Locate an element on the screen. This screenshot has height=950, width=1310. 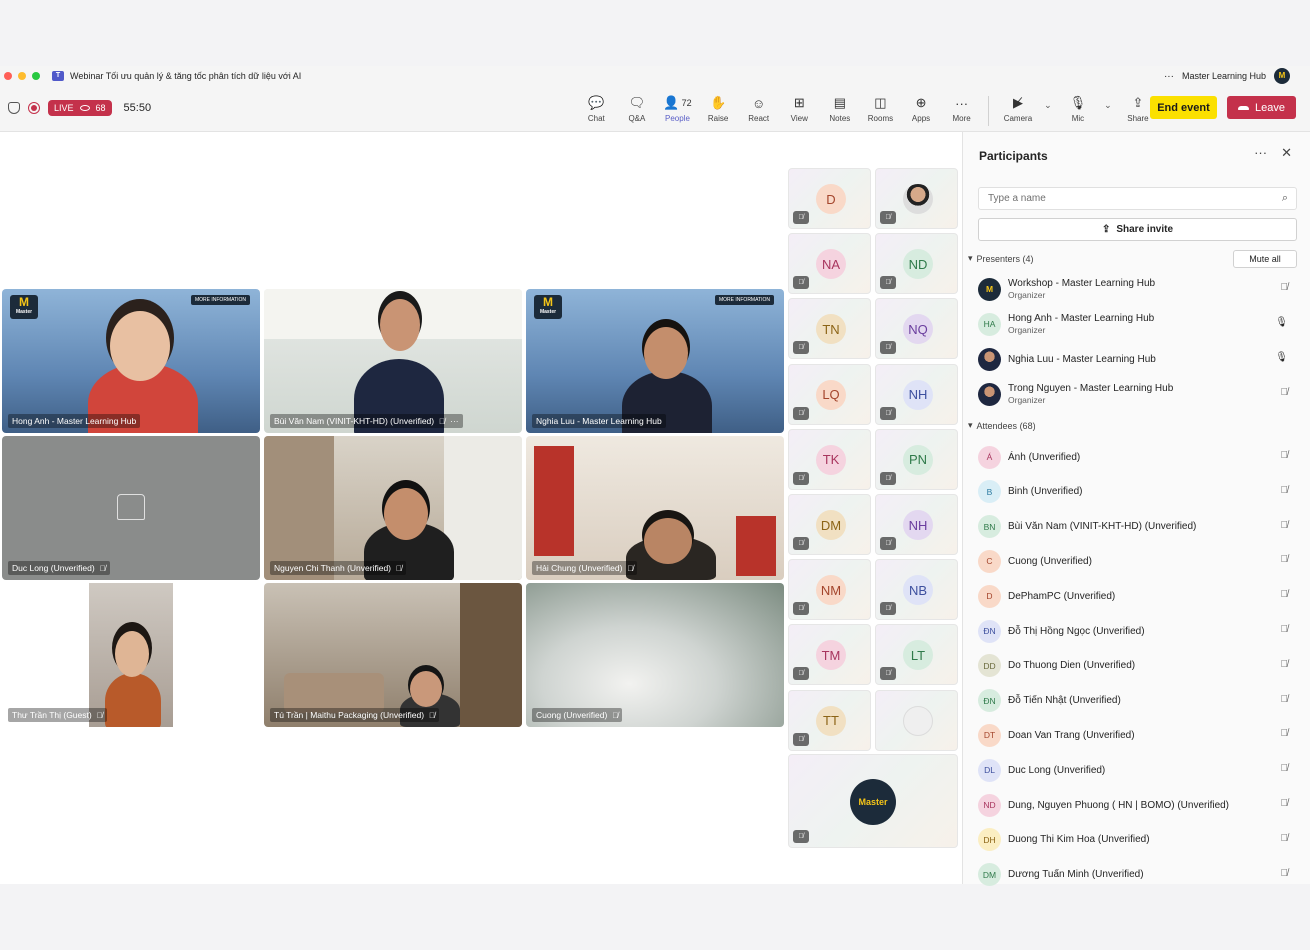
recording-icon is located at coordinates (34, 108).